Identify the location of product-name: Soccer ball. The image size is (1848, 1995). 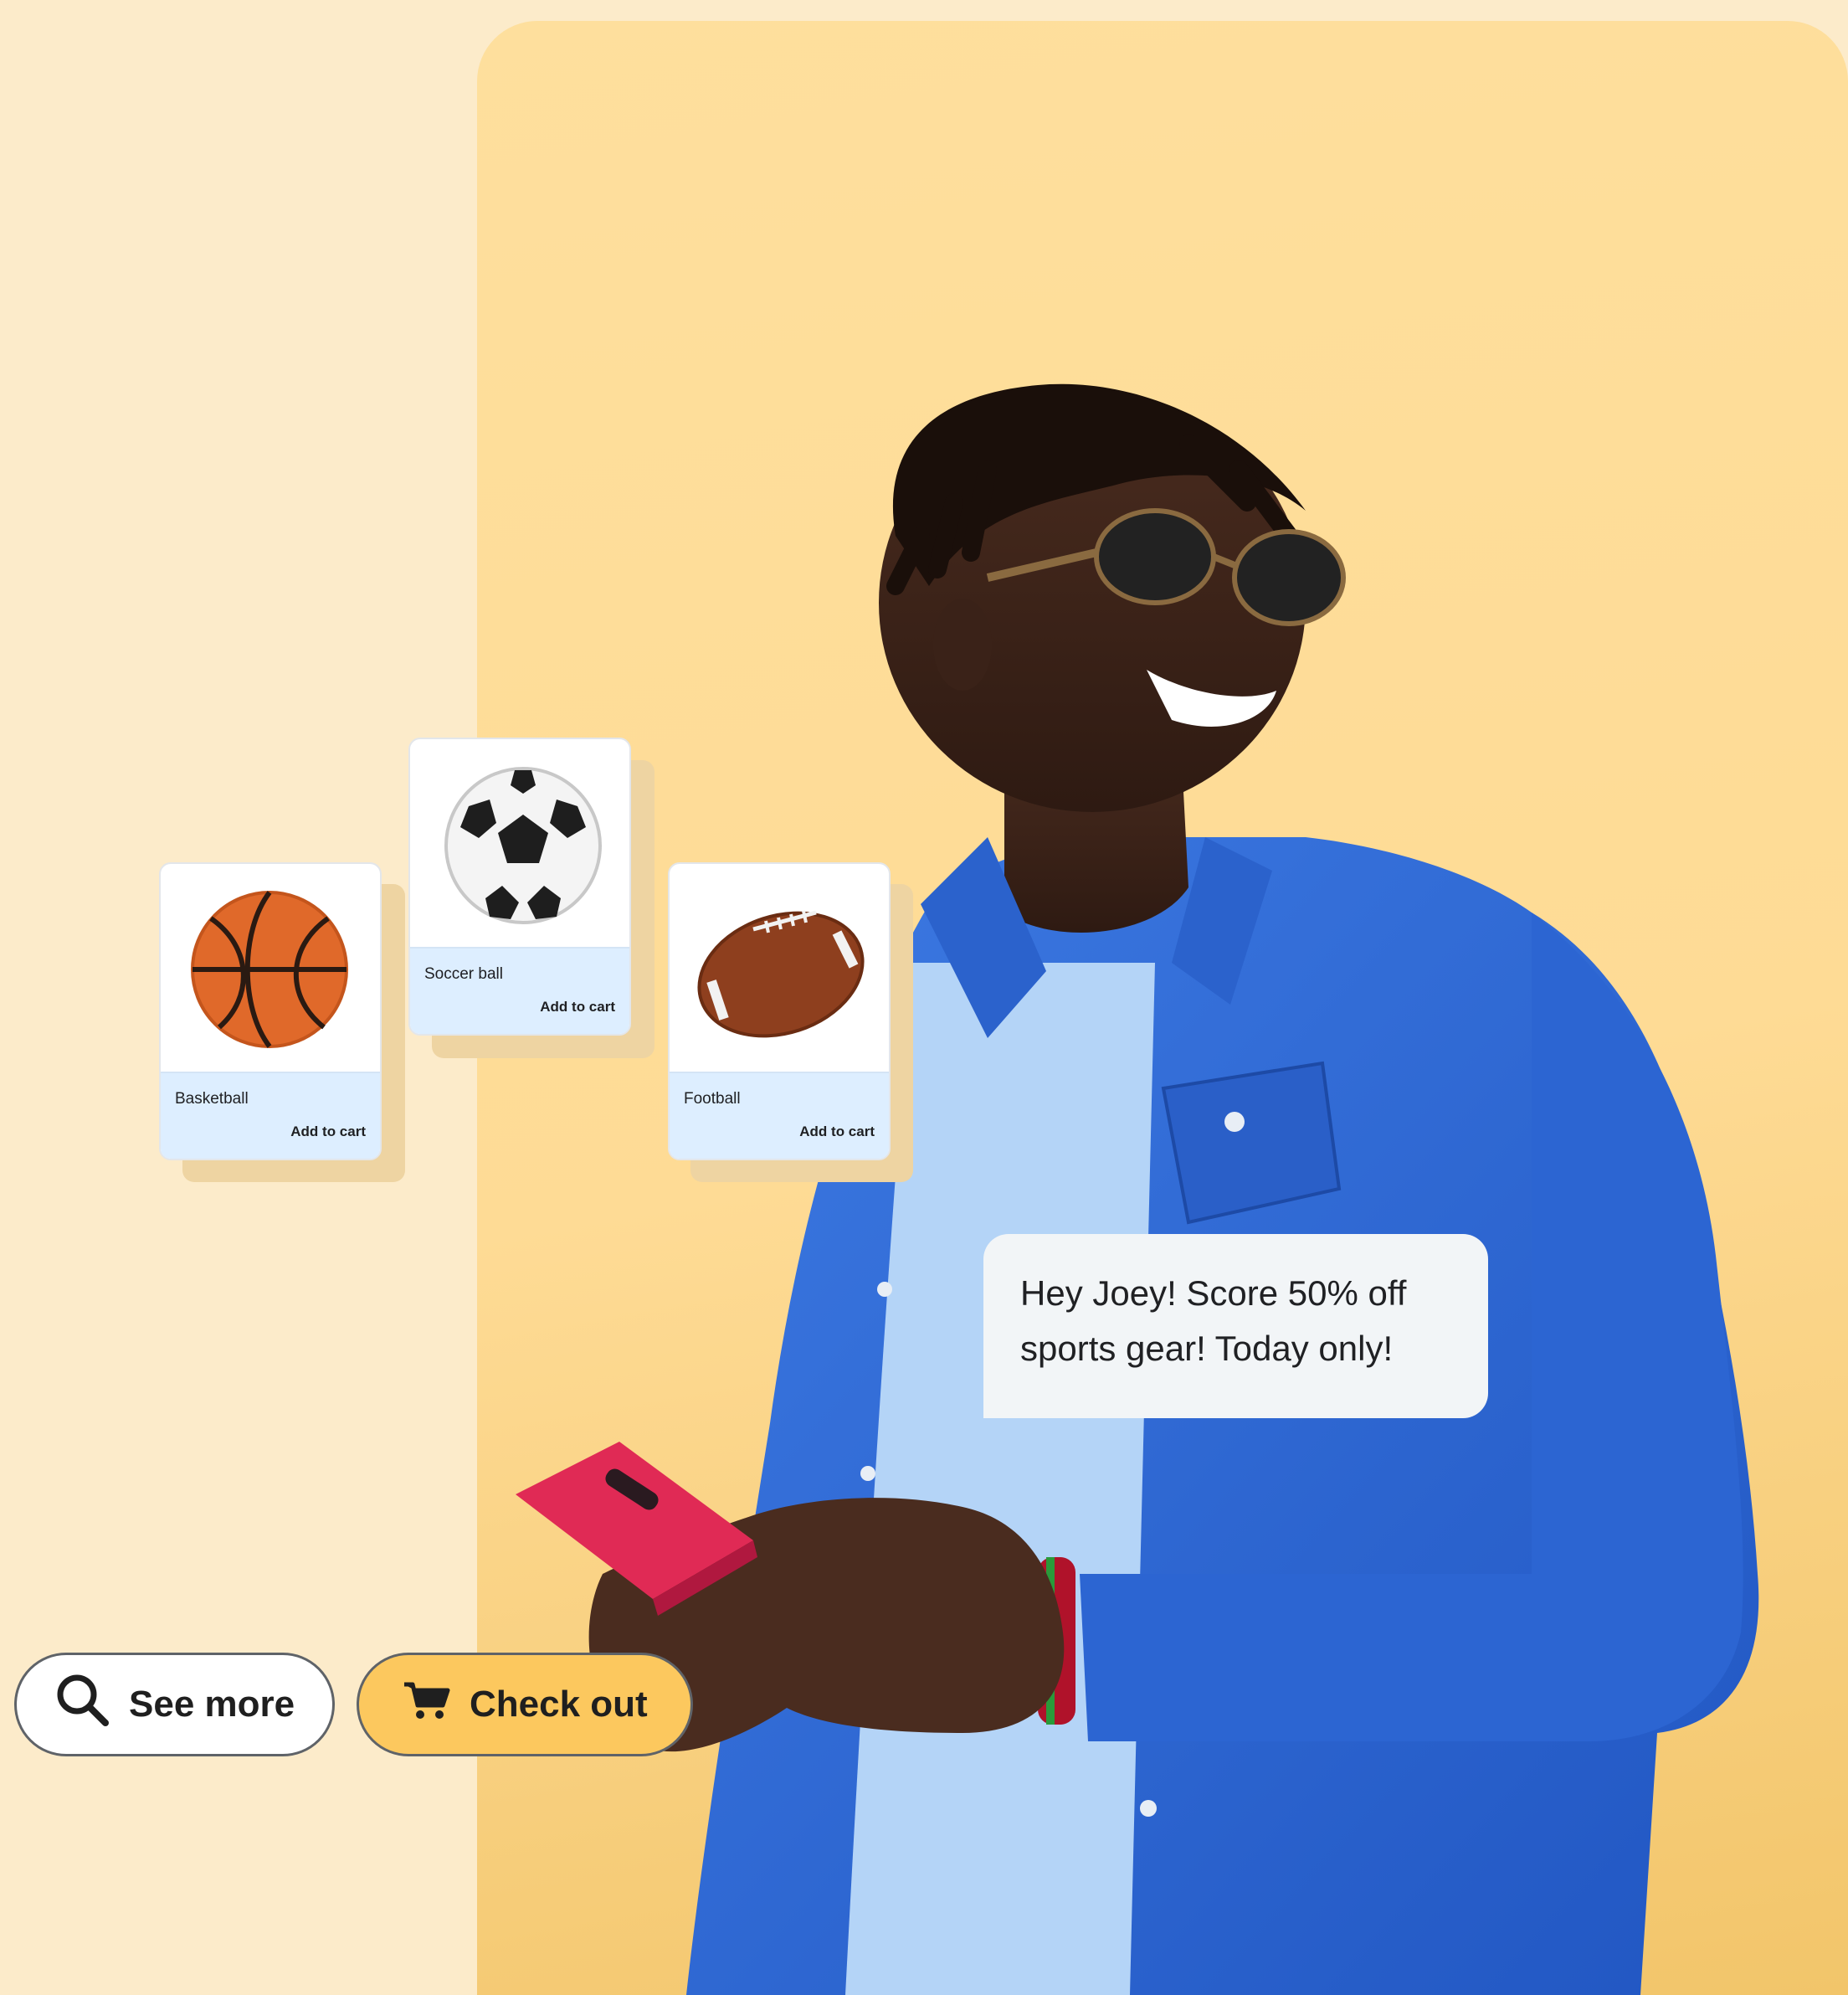
(464, 974).